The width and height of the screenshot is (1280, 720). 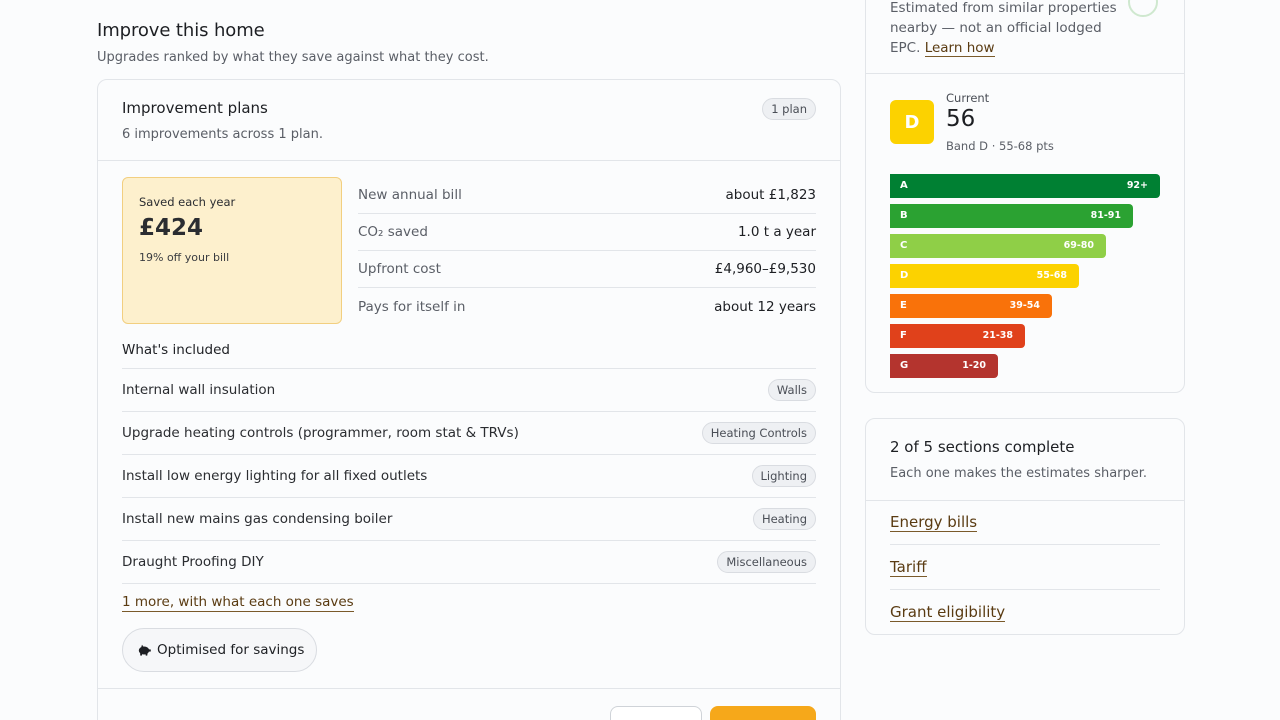 I want to click on band-letter: E, so click(x=903, y=305).